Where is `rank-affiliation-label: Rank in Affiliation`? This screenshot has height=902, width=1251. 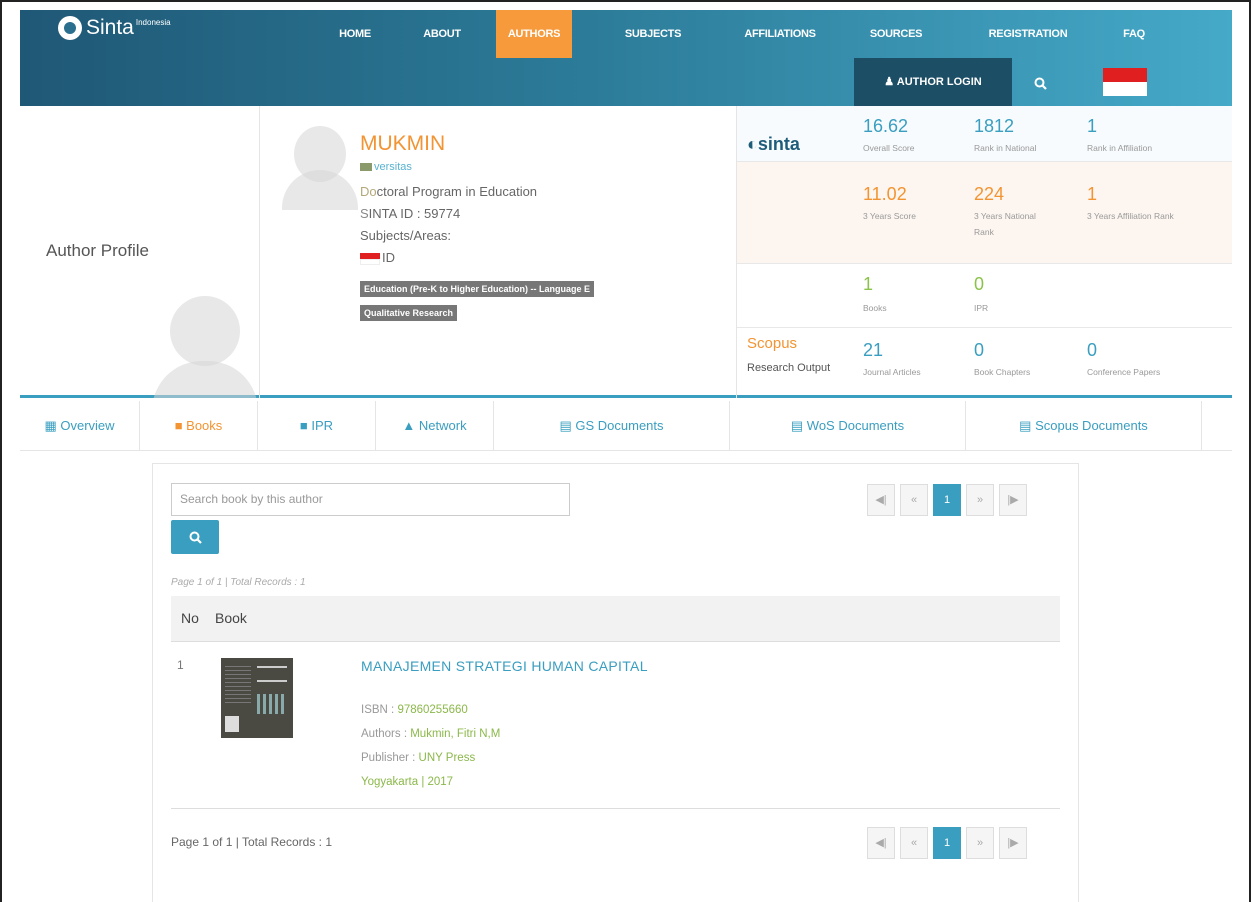 rank-affiliation-label: Rank in Affiliation is located at coordinates (1120, 148).